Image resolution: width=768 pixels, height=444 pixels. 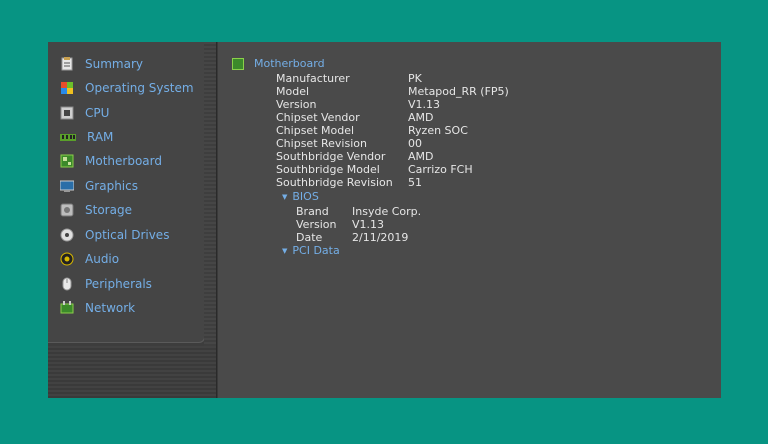 I want to click on sidebar-item-operating-system: Operating System, so click(x=127, y=88).